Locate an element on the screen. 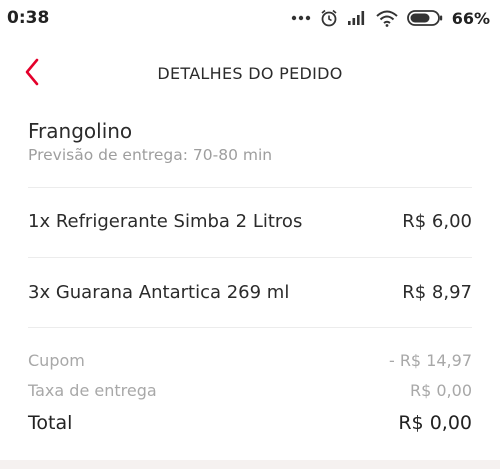 Image resolution: width=500 pixels, height=469 pixels. delivery-estimate: Previsão de entrega: 70-80 min is located at coordinates (150, 155).